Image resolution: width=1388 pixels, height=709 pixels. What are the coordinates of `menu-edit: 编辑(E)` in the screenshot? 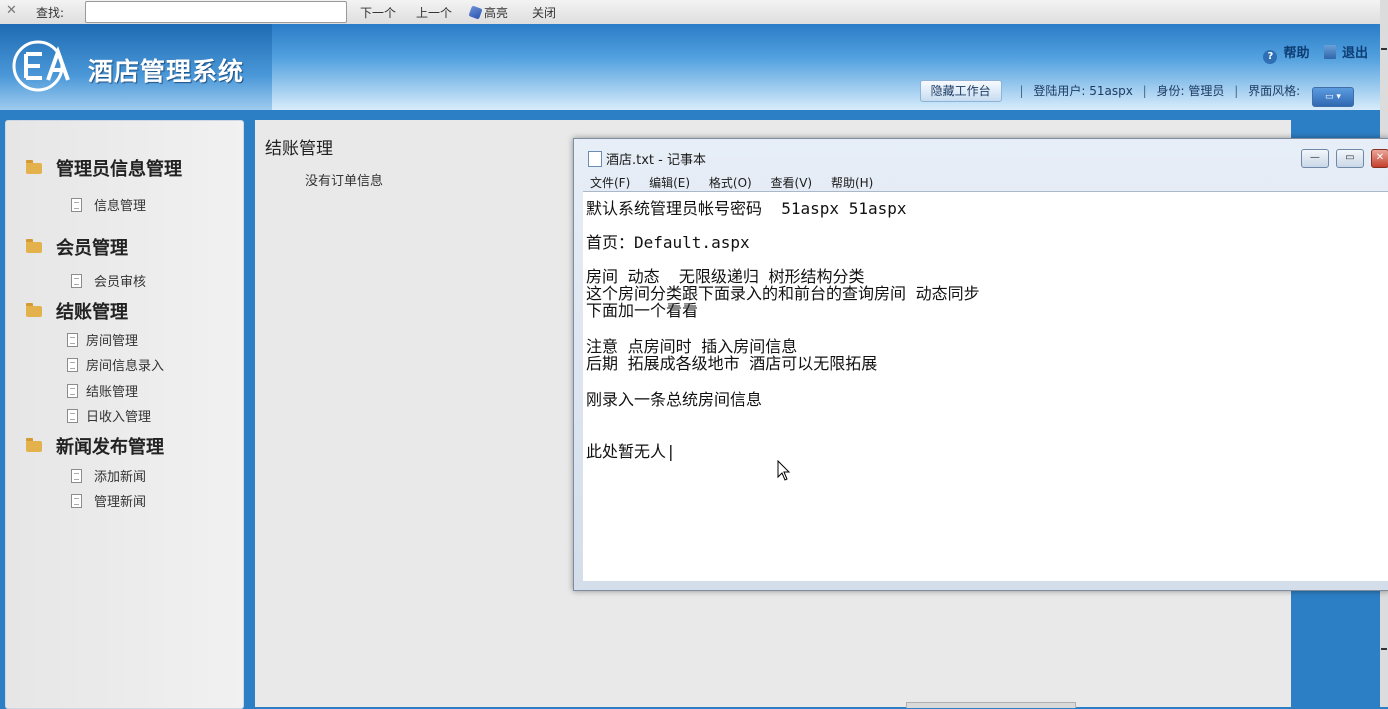 It's located at (669, 183).